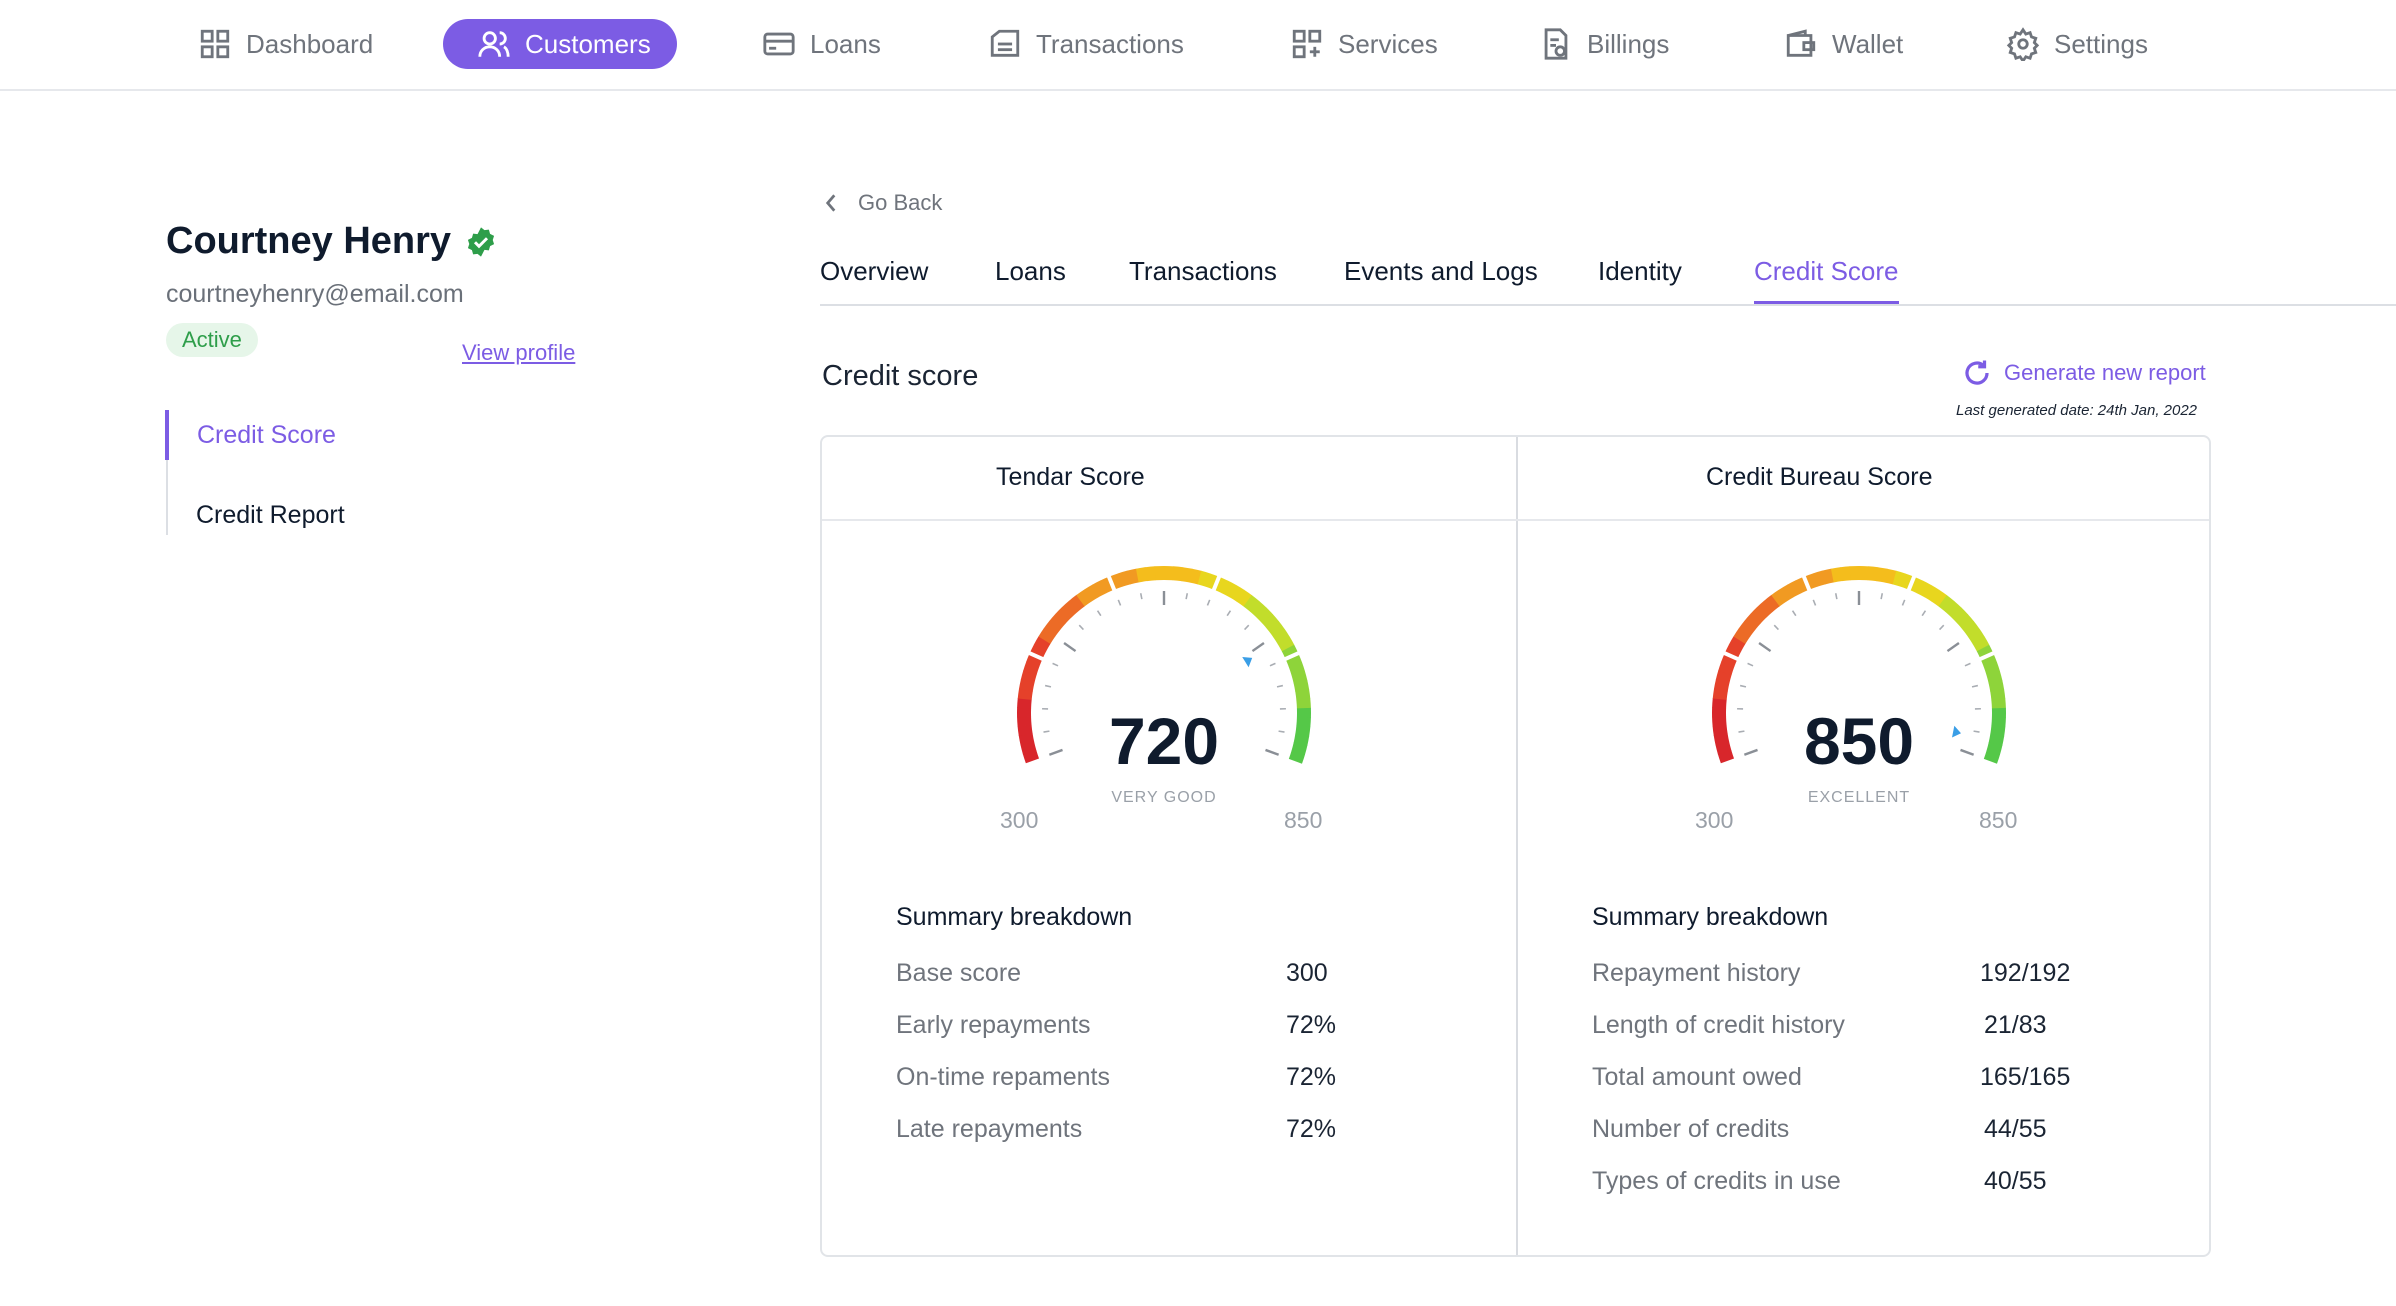 This screenshot has height=1306, width=2396. Describe the element at coordinates (256, 515) in the screenshot. I see `side-item-credit-report: Credit Report` at that location.